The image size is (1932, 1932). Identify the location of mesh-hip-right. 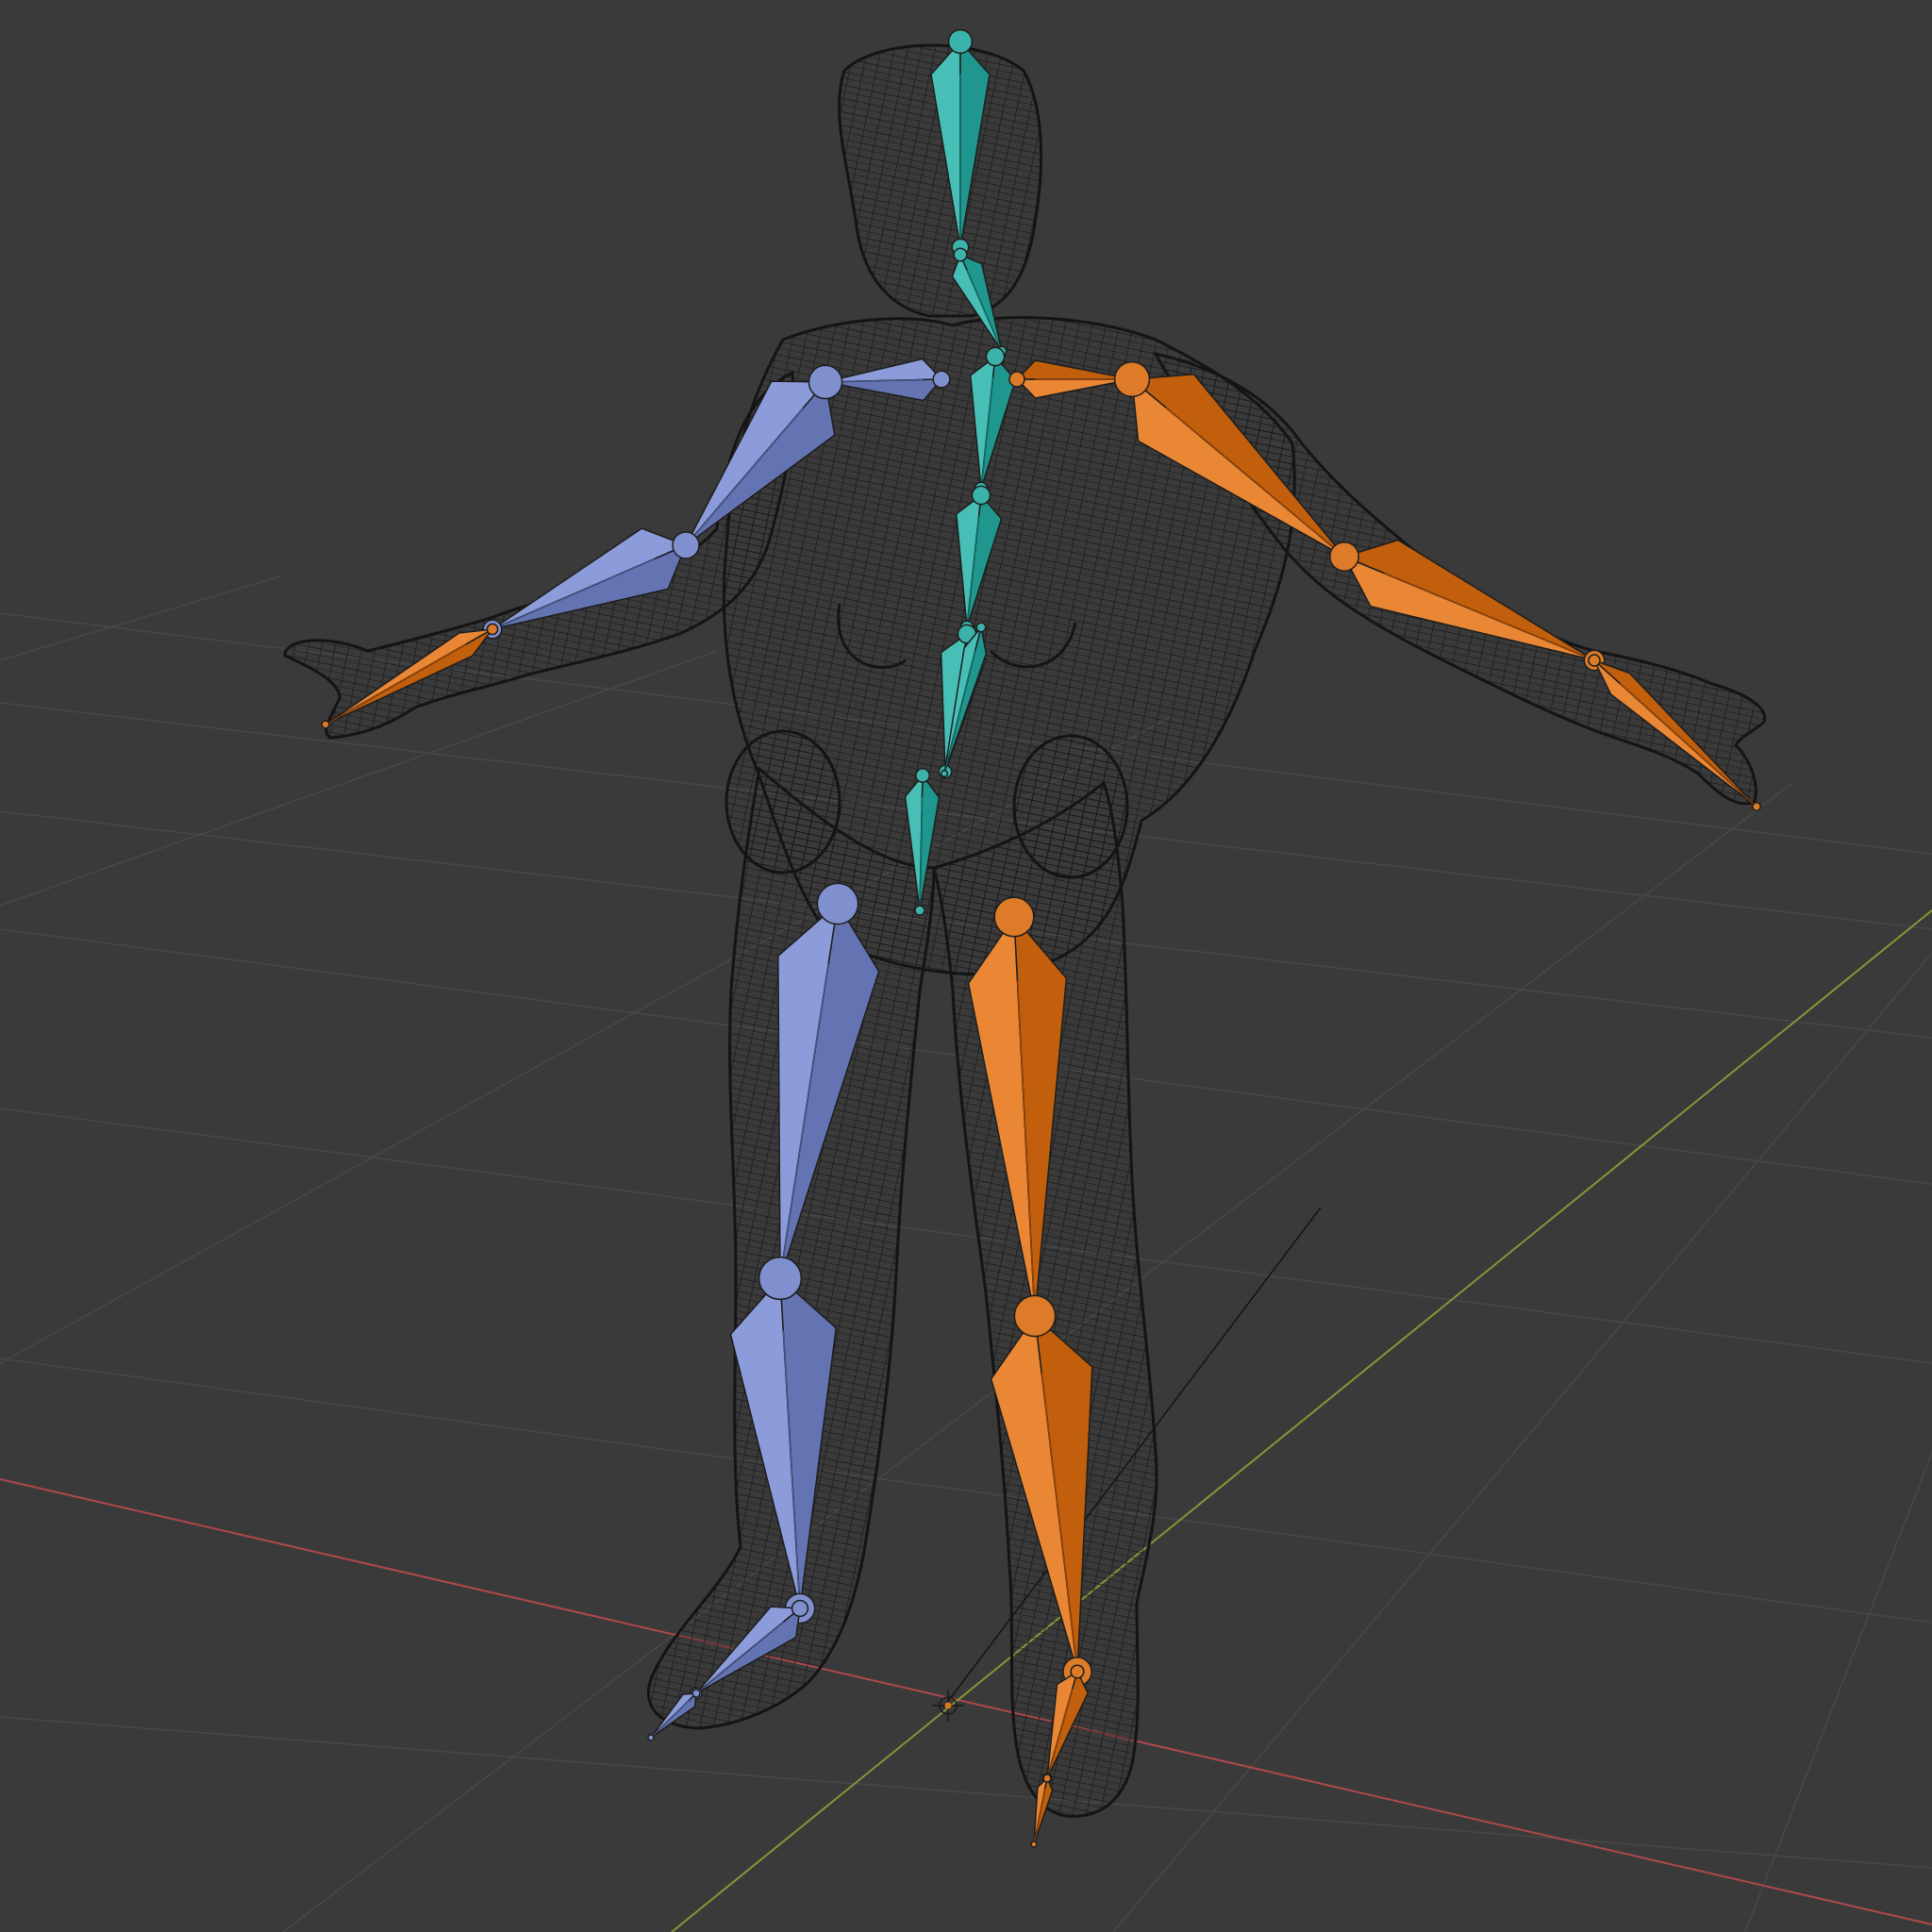
(1070, 806).